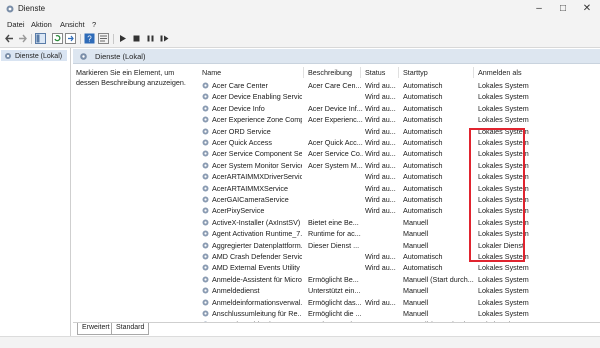  What do you see at coordinates (415, 72) in the screenshot?
I see `column-header-starttyp: Starttyp` at bounding box center [415, 72].